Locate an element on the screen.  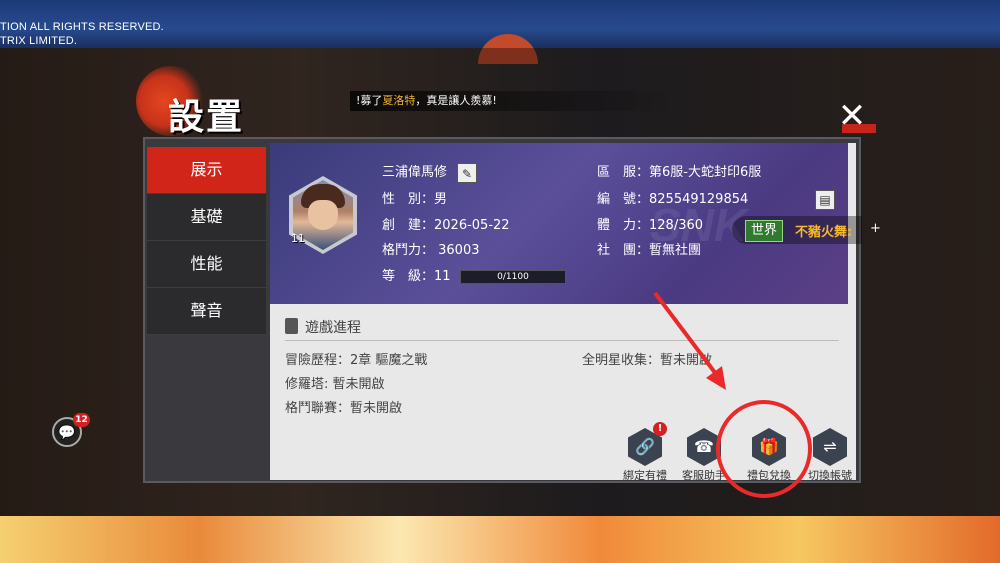
avatar: 11 is located at coordinates (323, 215).